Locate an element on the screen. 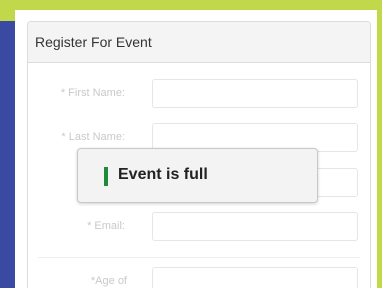  form-divider is located at coordinates (199, 257).